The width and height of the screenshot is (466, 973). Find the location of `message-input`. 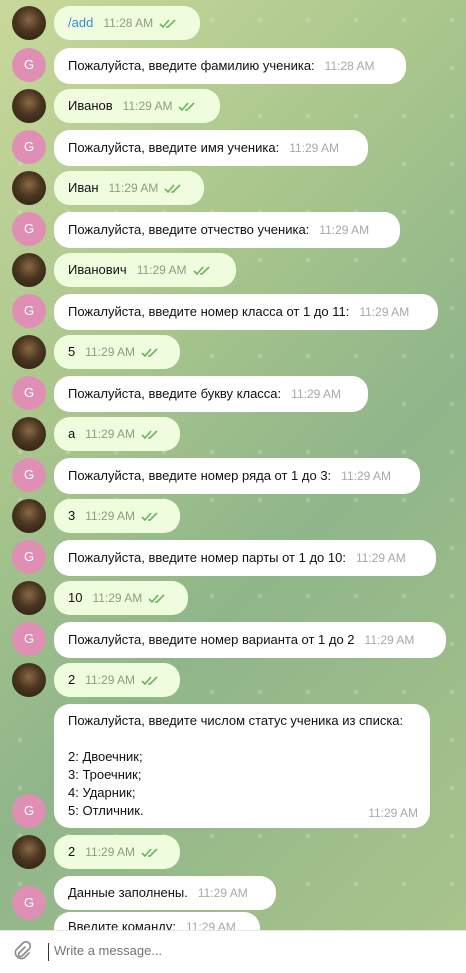

message-input is located at coordinates (244, 950).